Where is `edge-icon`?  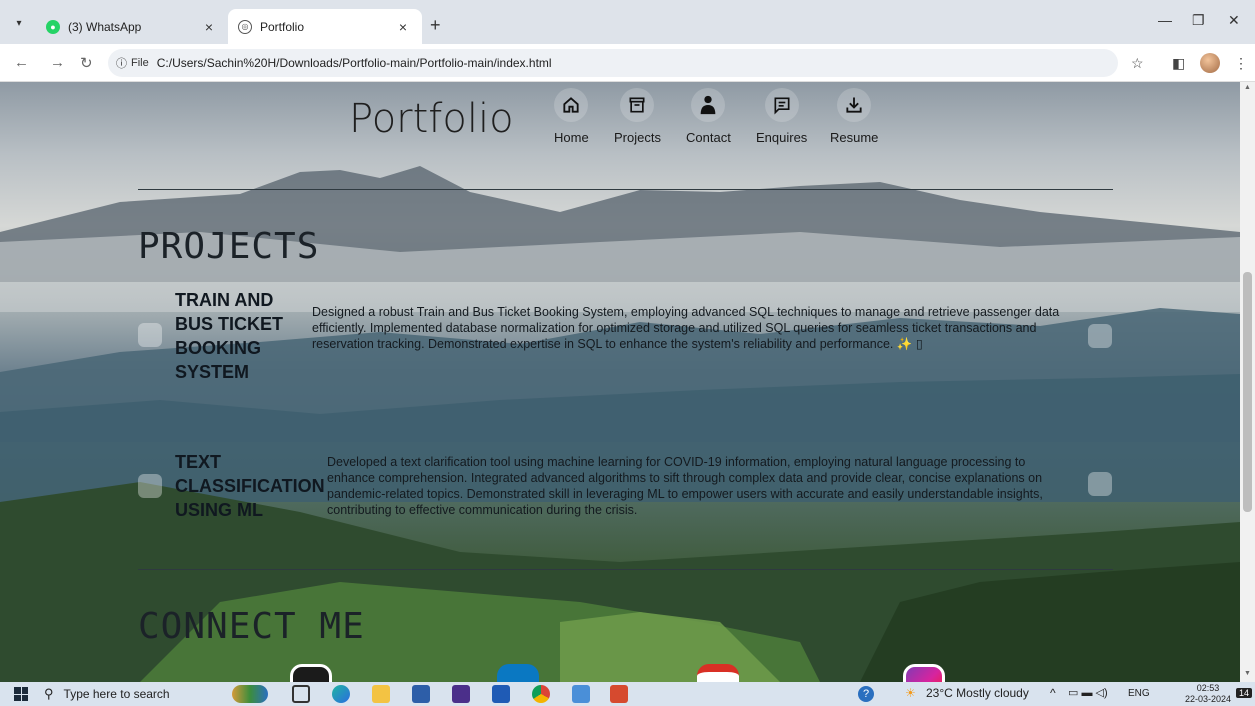
edge-icon is located at coordinates (341, 694).